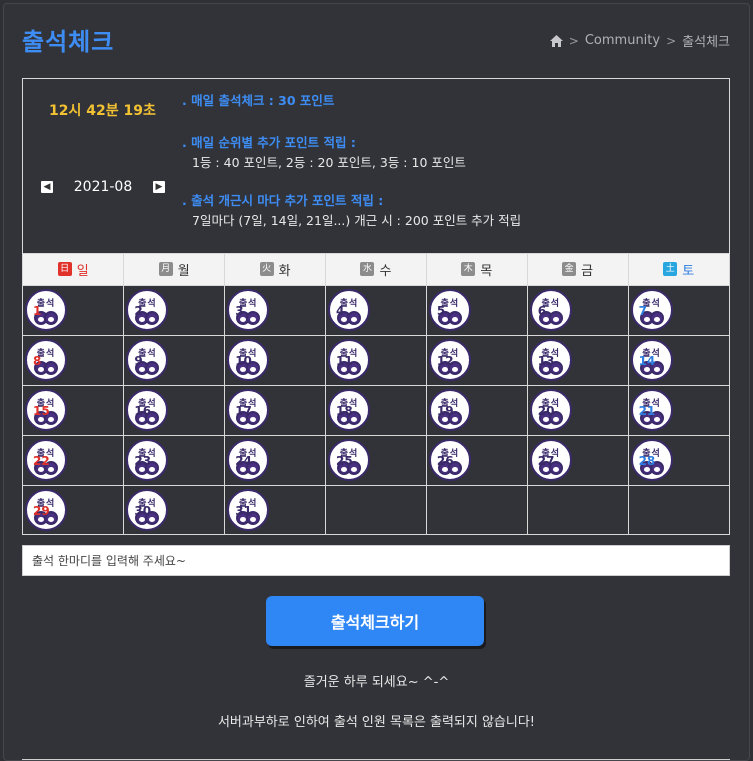 This screenshot has width=753, height=761. What do you see at coordinates (340, 310) in the screenshot?
I see `day-number: 4` at bounding box center [340, 310].